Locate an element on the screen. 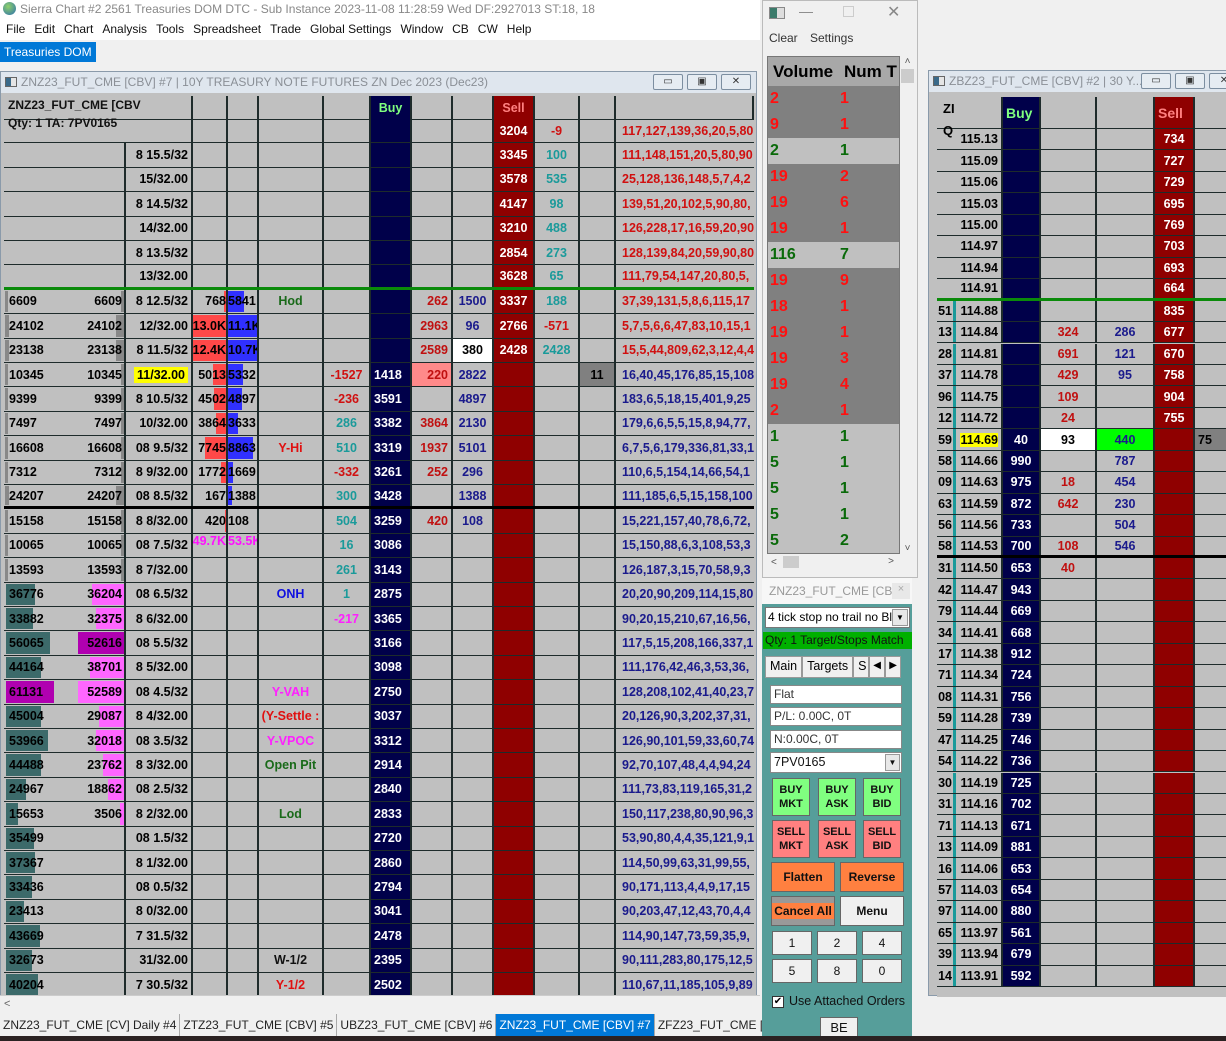  price-cell: 7 30.5/32 is located at coordinates (159, 985).